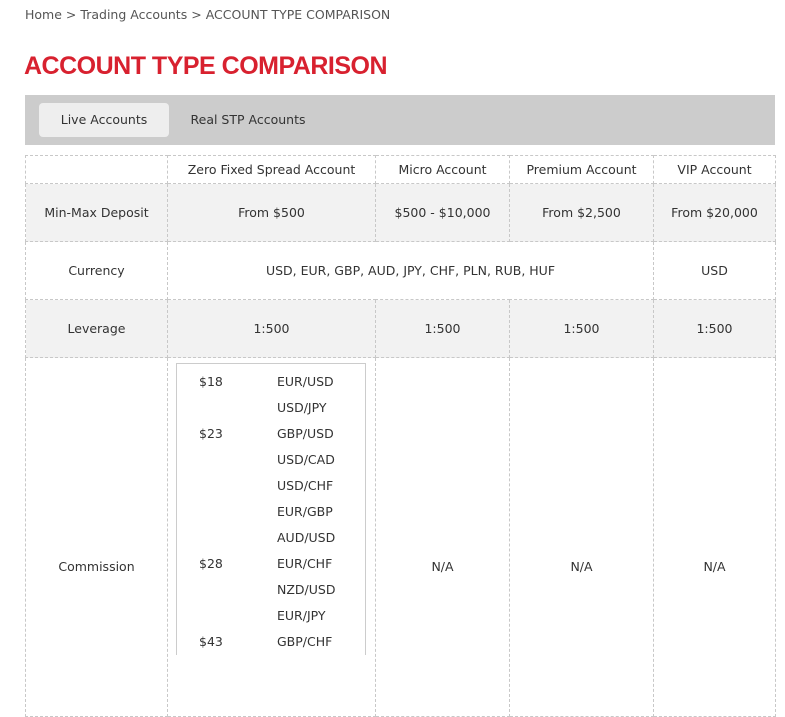 The height and width of the screenshot is (717, 785). What do you see at coordinates (248, 120) in the screenshot?
I see `tab-real-stp-accounts: Real STP Accounts` at bounding box center [248, 120].